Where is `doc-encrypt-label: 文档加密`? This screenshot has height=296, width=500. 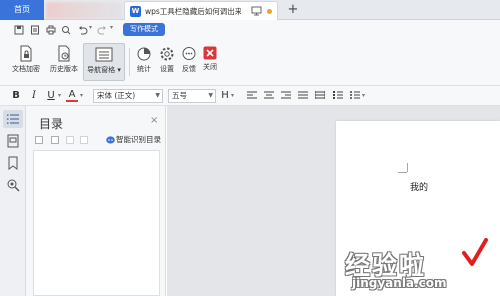 doc-encrypt-label: 文档加密 is located at coordinates (26, 69).